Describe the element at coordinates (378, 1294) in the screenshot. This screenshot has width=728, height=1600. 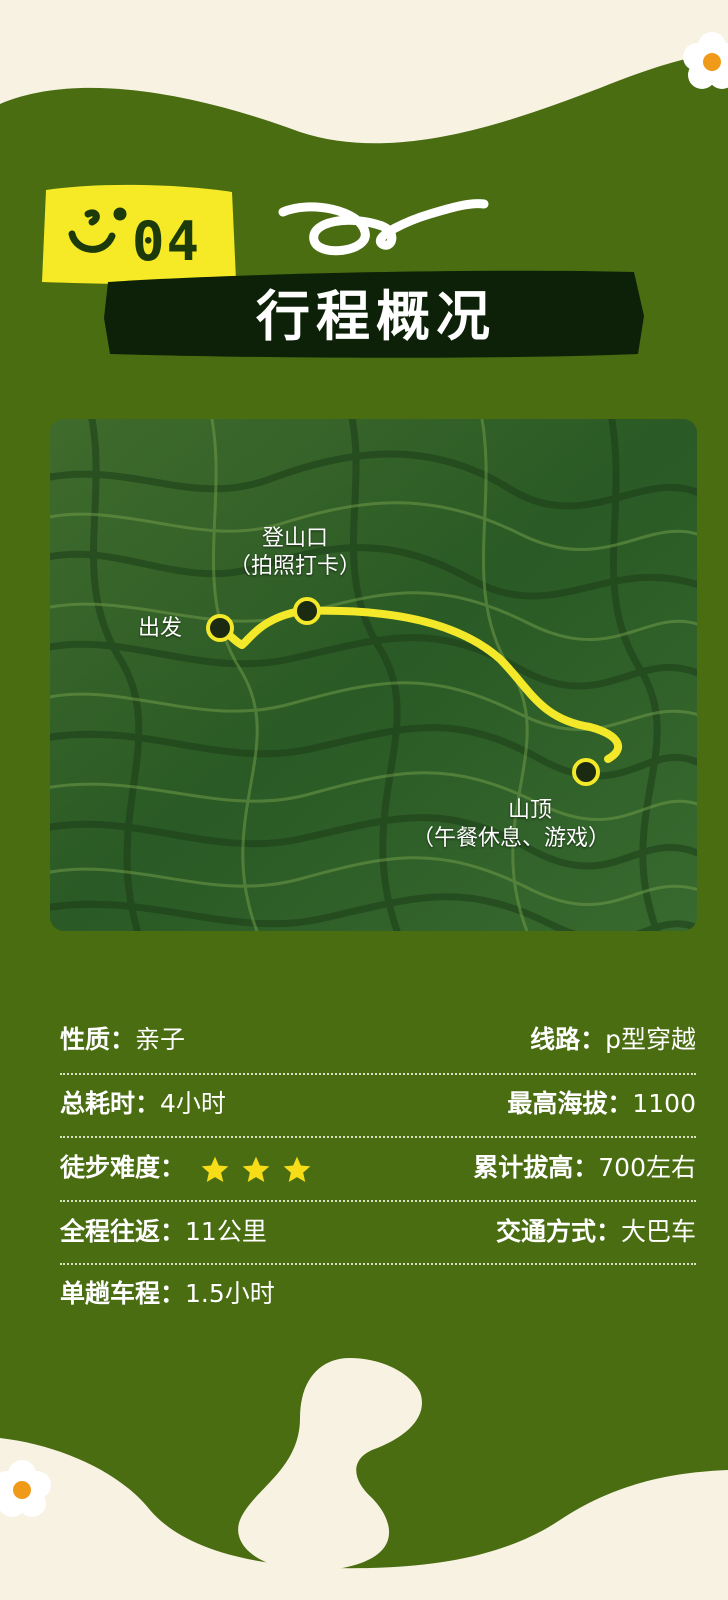
I see `info-row: 单趟车程：1.5小时` at that location.